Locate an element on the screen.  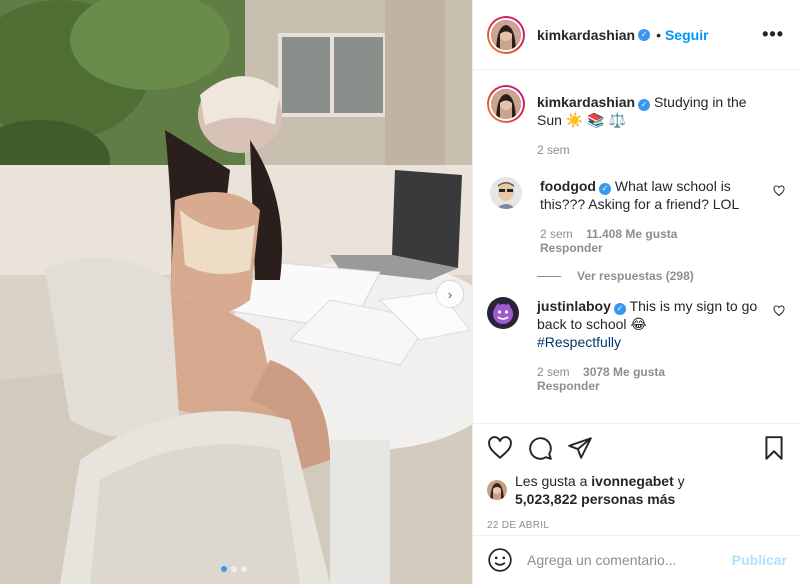
author-avatar is located at coordinates (506, 34).